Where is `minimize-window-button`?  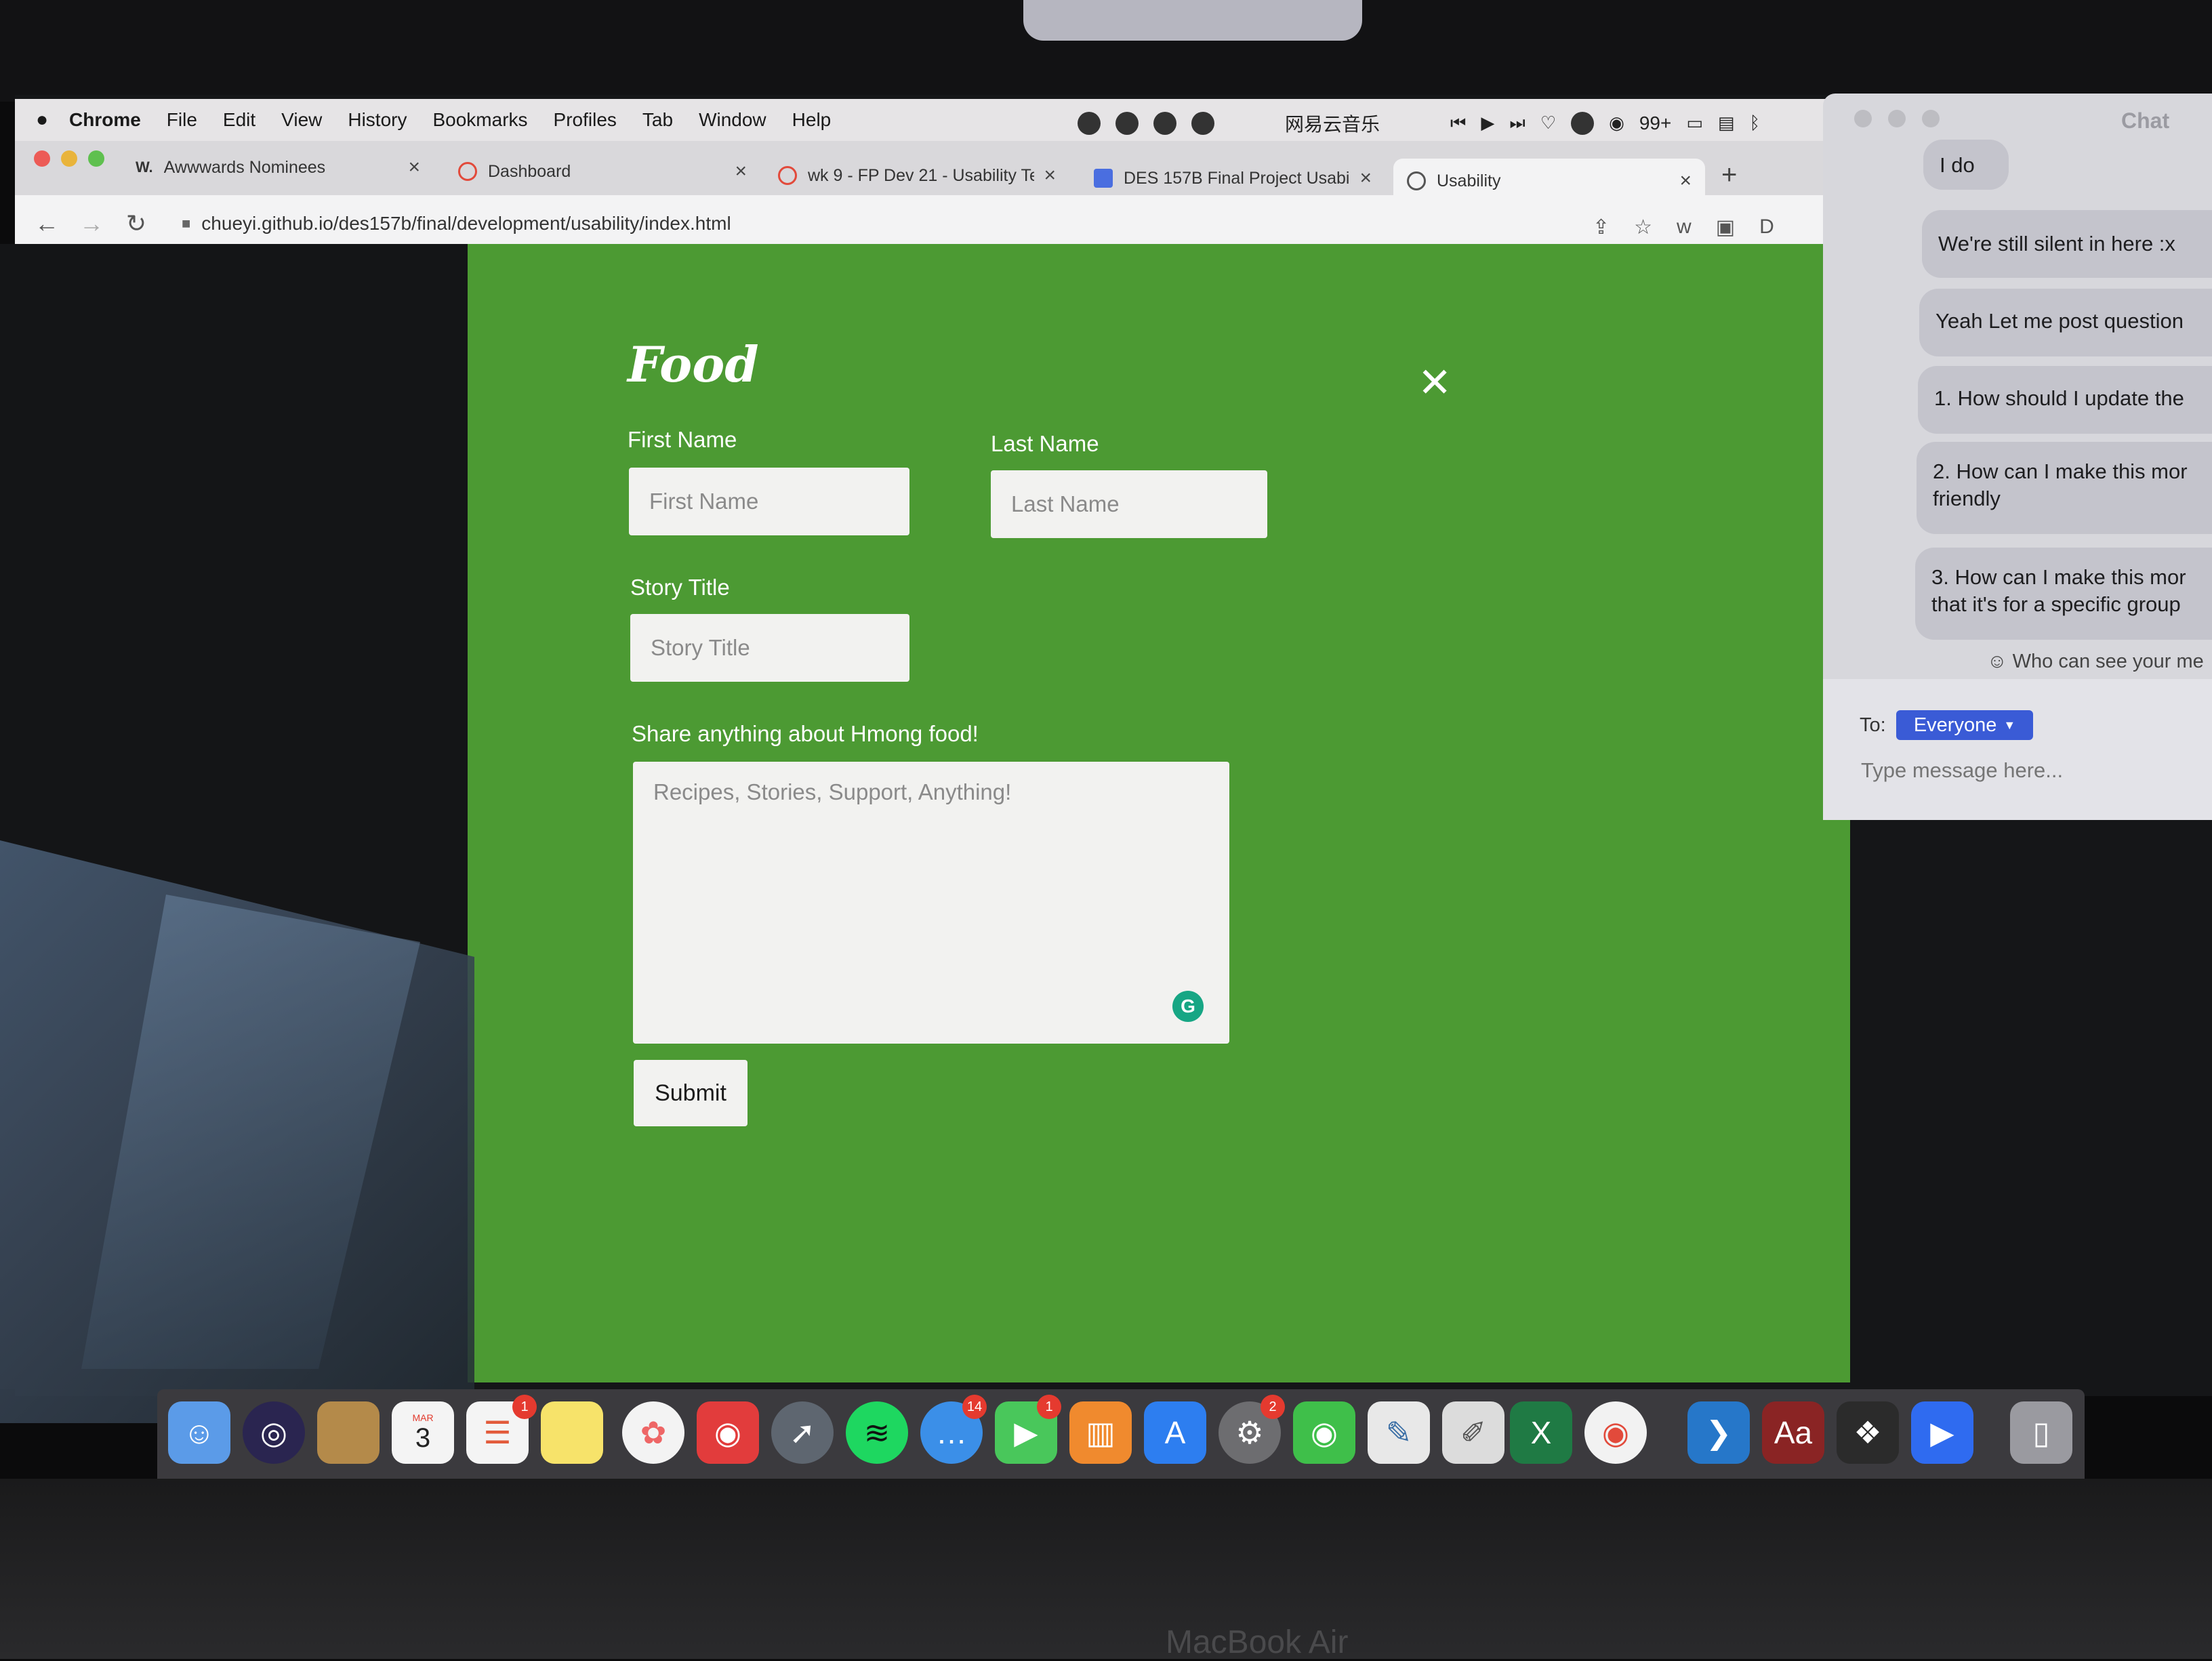 minimize-window-button is located at coordinates (69, 158).